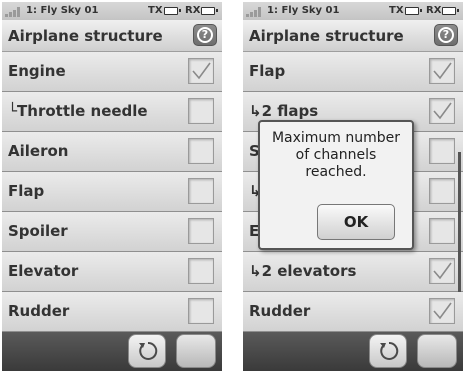  What do you see at coordinates (442, 191) in the screenshot?
I see `sub-option-checkbox` at bounding box center [442, 191].